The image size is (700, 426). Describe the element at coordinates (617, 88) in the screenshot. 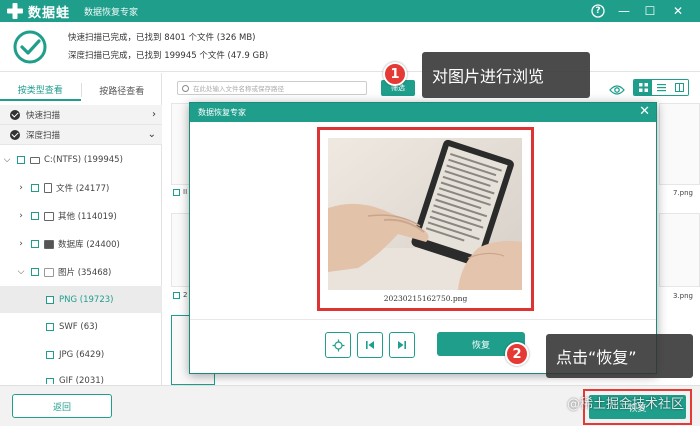

I see `eye-icon` at that location.